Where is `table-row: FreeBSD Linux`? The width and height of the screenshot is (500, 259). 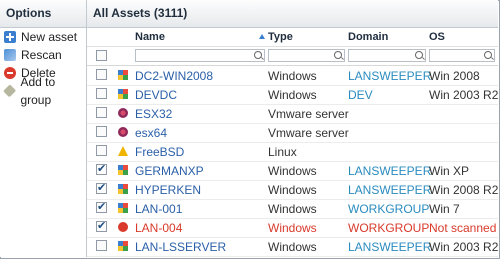
table-row: FreeBSD Linux is located at coordinates (292, 152).